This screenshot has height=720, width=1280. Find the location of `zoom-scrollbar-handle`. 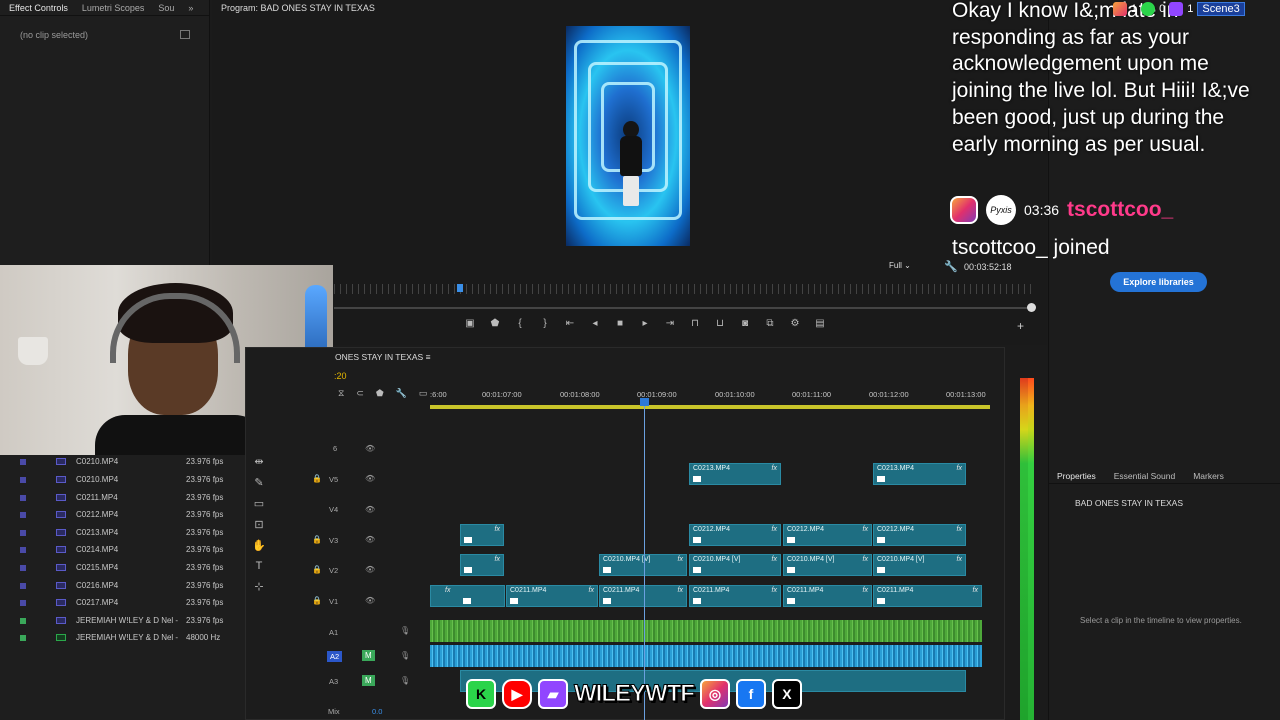

zoom-scrollbar-handle is located at coordinates (1031, 307).